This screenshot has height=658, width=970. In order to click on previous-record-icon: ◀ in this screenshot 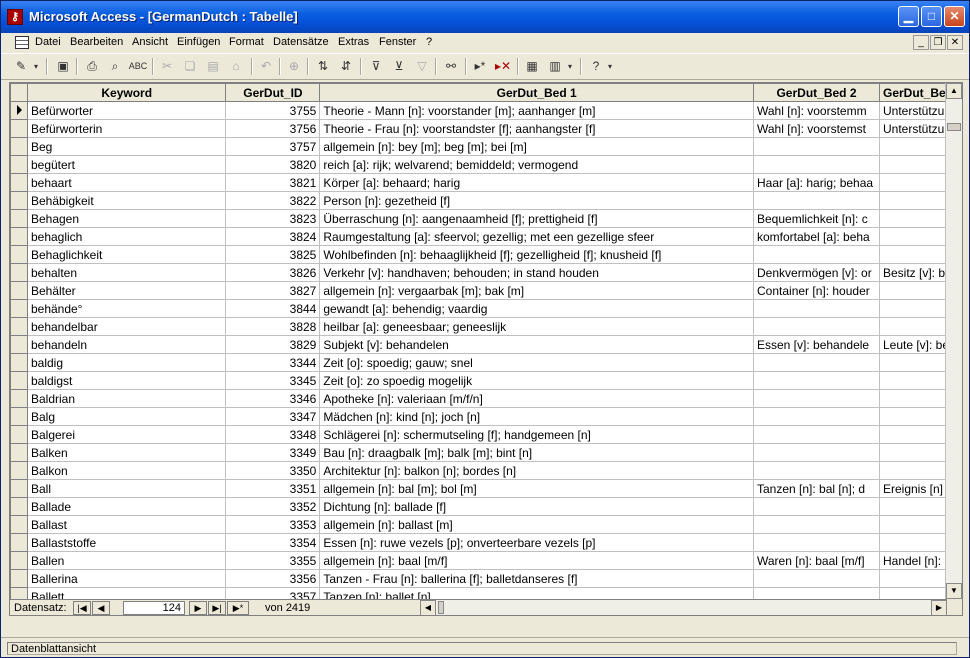, I will do `click(101, 608)`.